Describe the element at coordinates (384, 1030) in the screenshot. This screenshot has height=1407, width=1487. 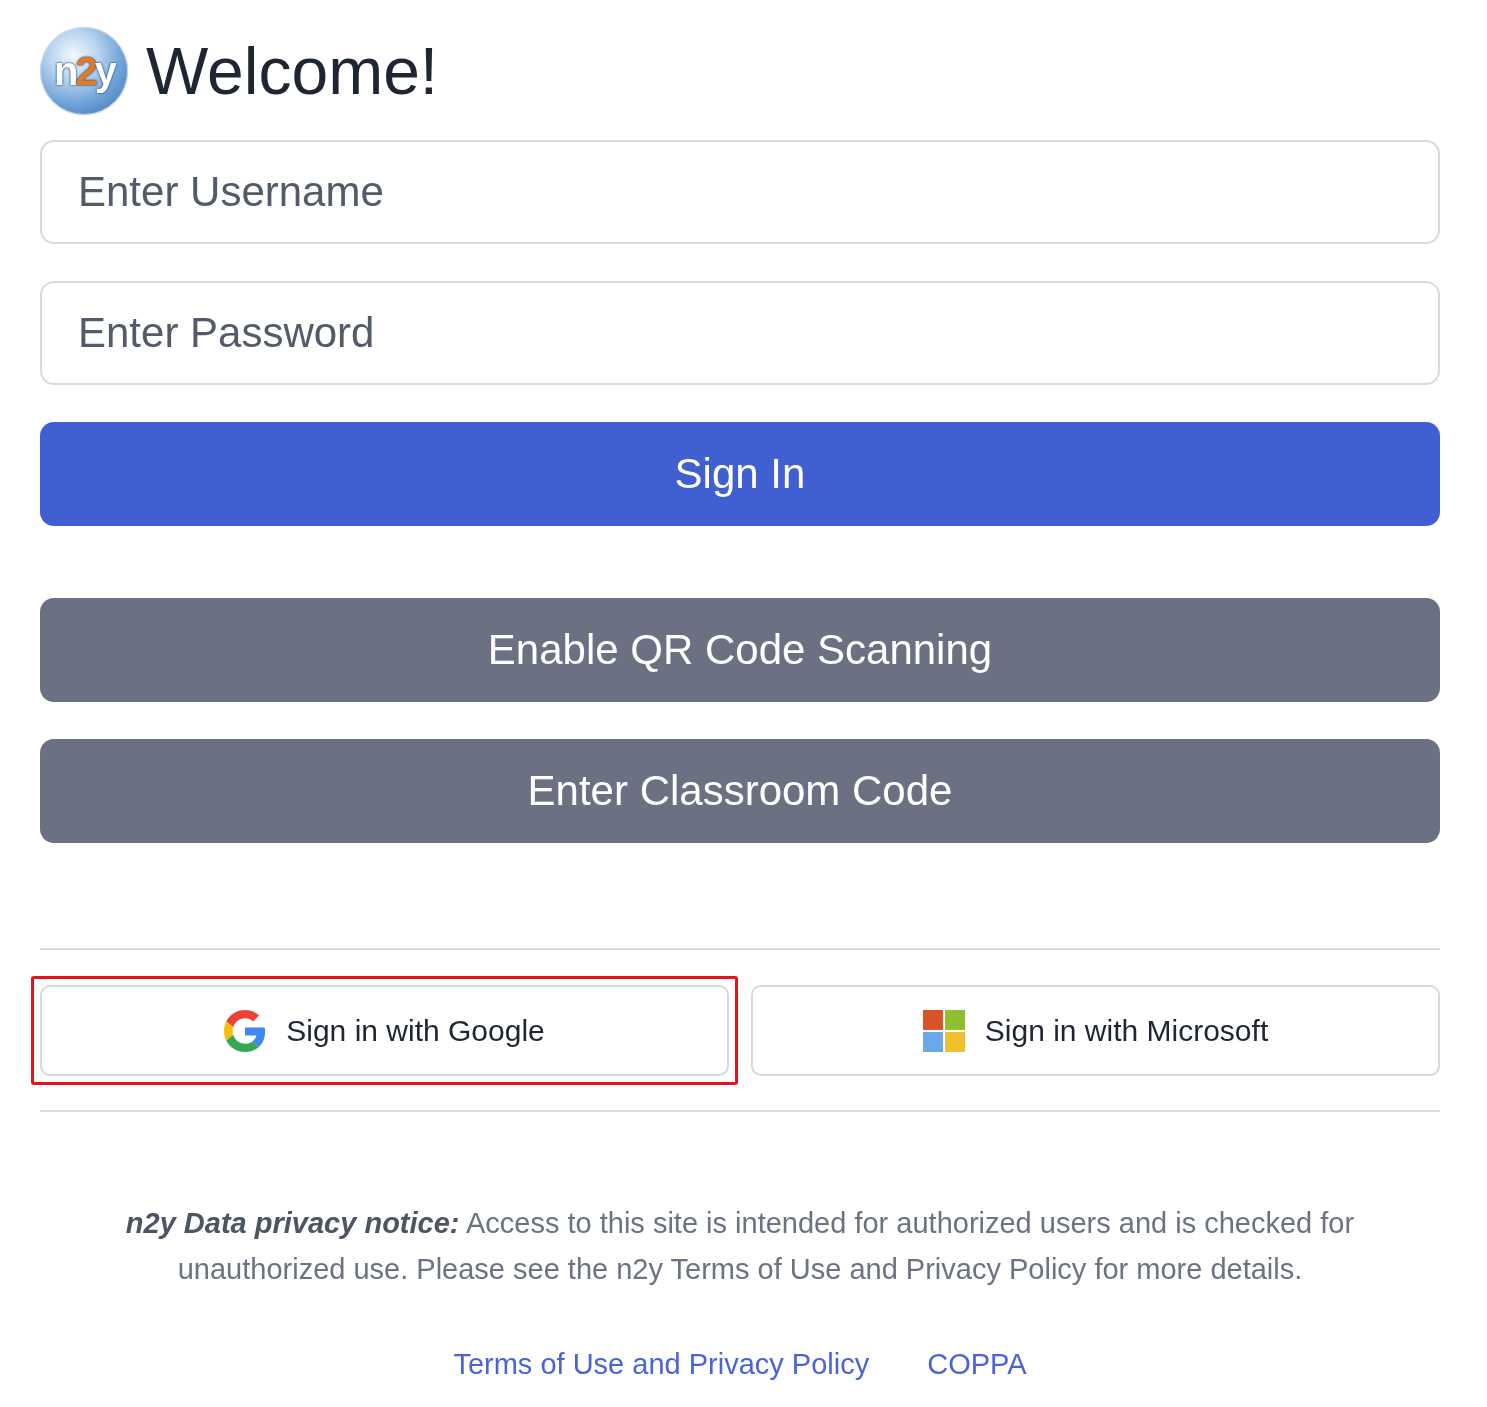
I see `sso-button: Sign in with Google` at that location.